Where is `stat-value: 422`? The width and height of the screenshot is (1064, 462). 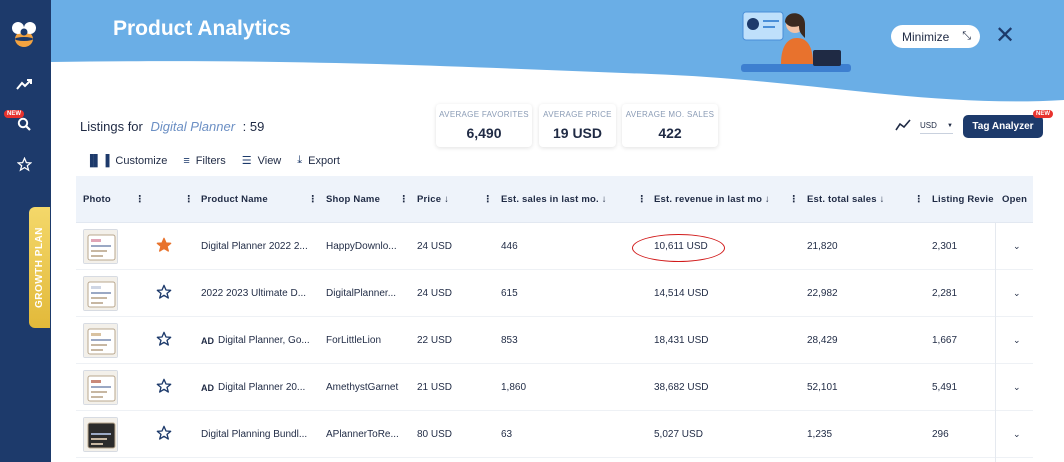
stat-value: 422 is located at coordinates (670, 133).